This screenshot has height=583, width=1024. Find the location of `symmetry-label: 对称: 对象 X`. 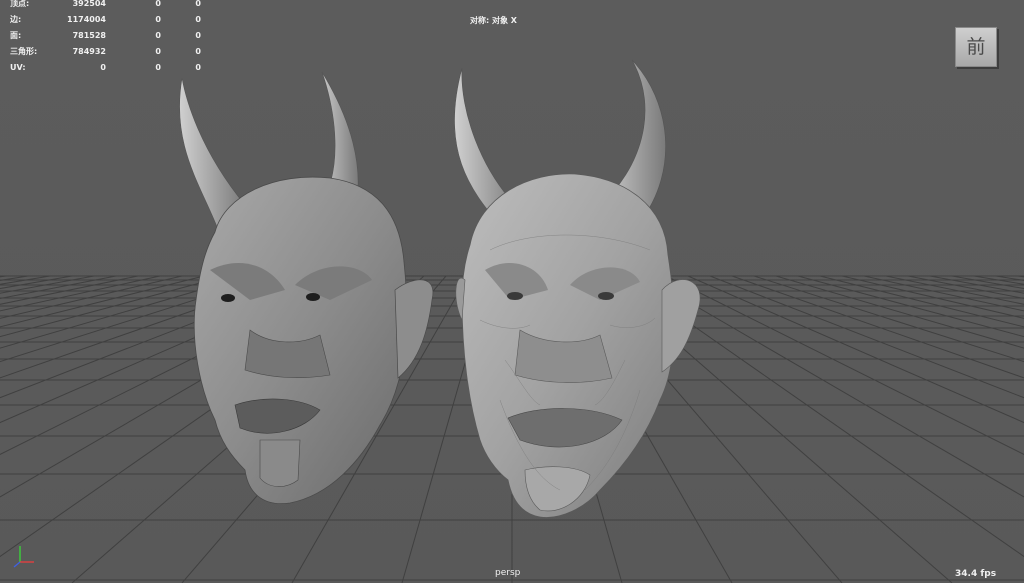

symmetry-label: 对称: 对象 X is located at coordinates (493, 20).